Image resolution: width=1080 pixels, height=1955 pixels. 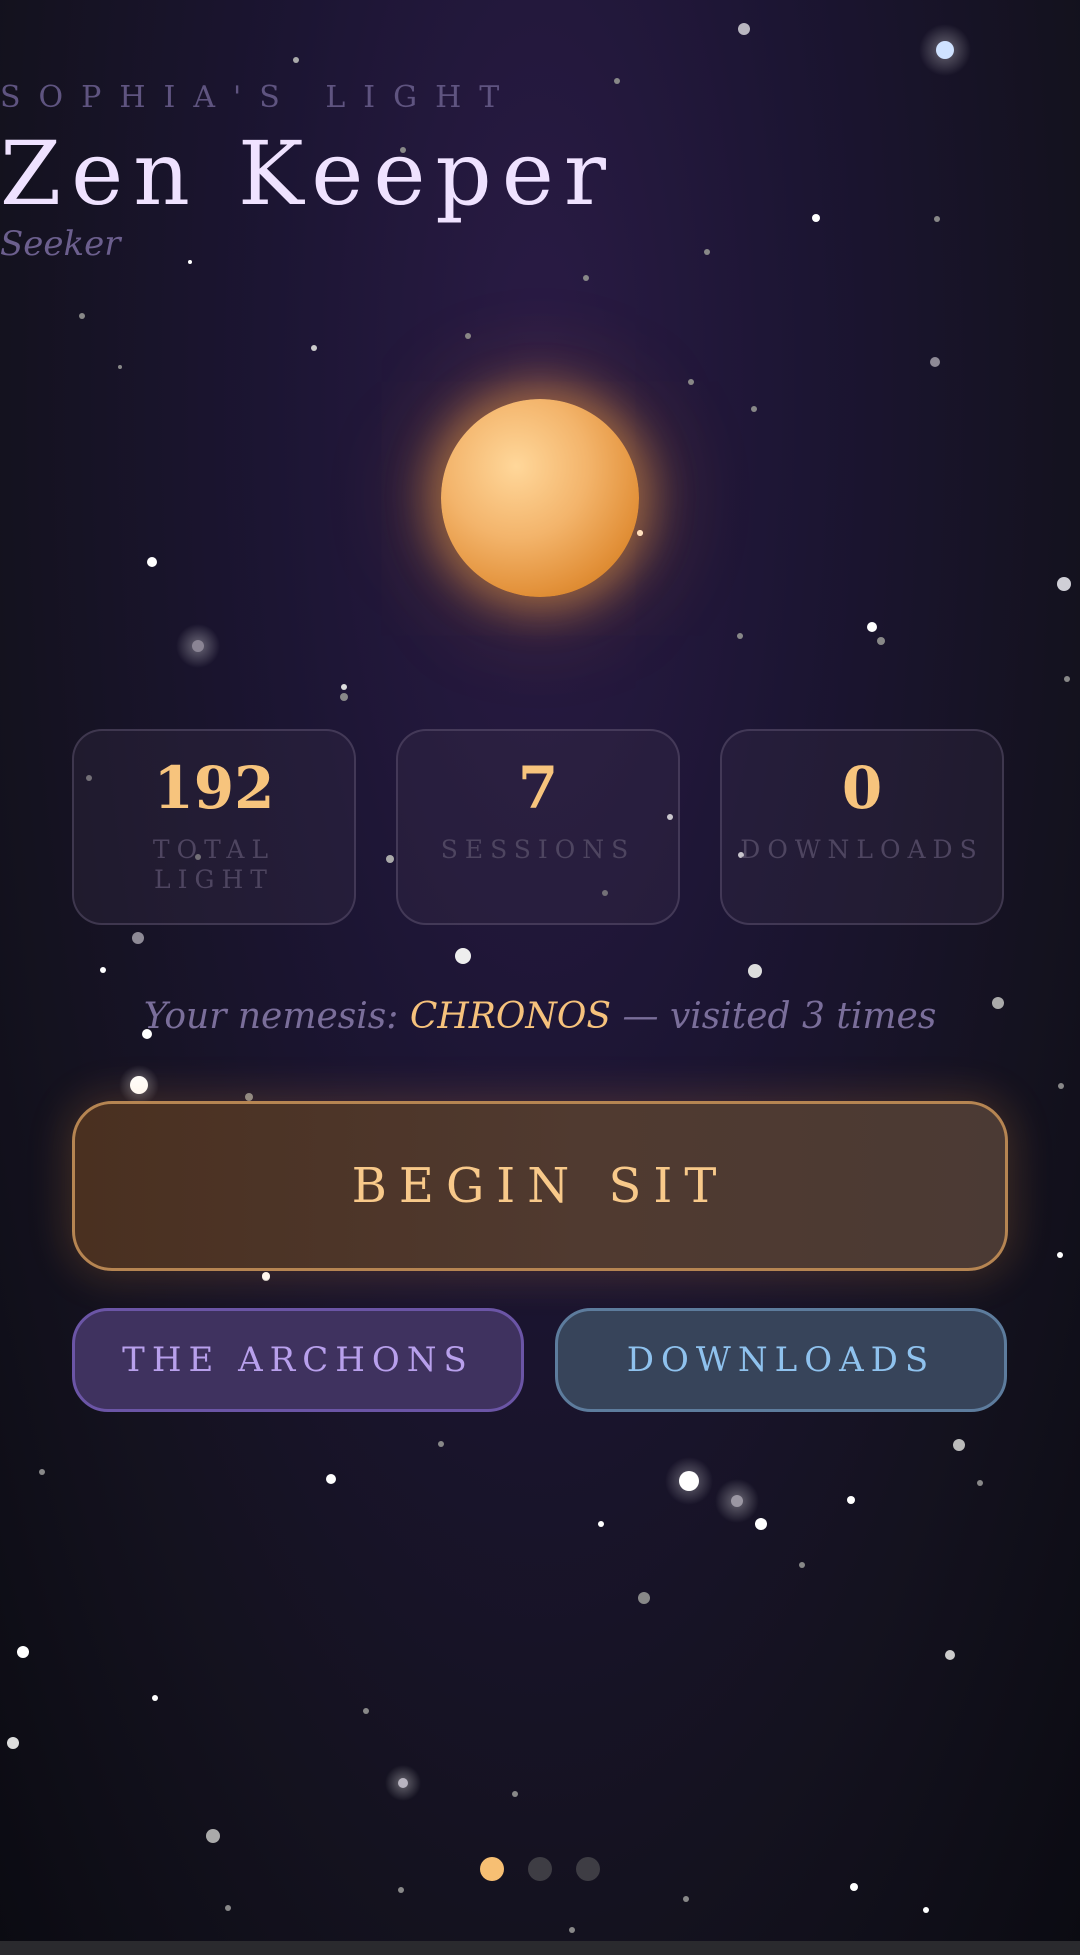 What do you see at coordinates (774, 1016) in the screenshot?
I see `nemesis-suffix: — visited 3 times` at bounding box center [774, 1016].